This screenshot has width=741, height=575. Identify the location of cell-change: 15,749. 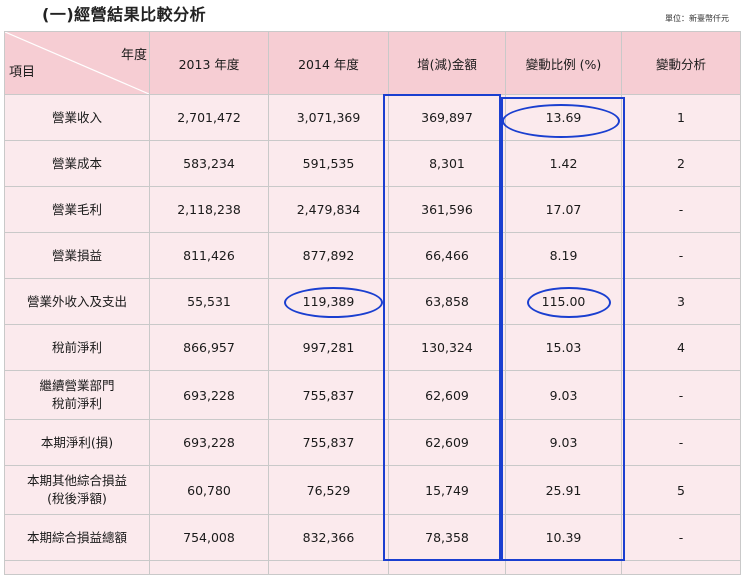
(447, 490).